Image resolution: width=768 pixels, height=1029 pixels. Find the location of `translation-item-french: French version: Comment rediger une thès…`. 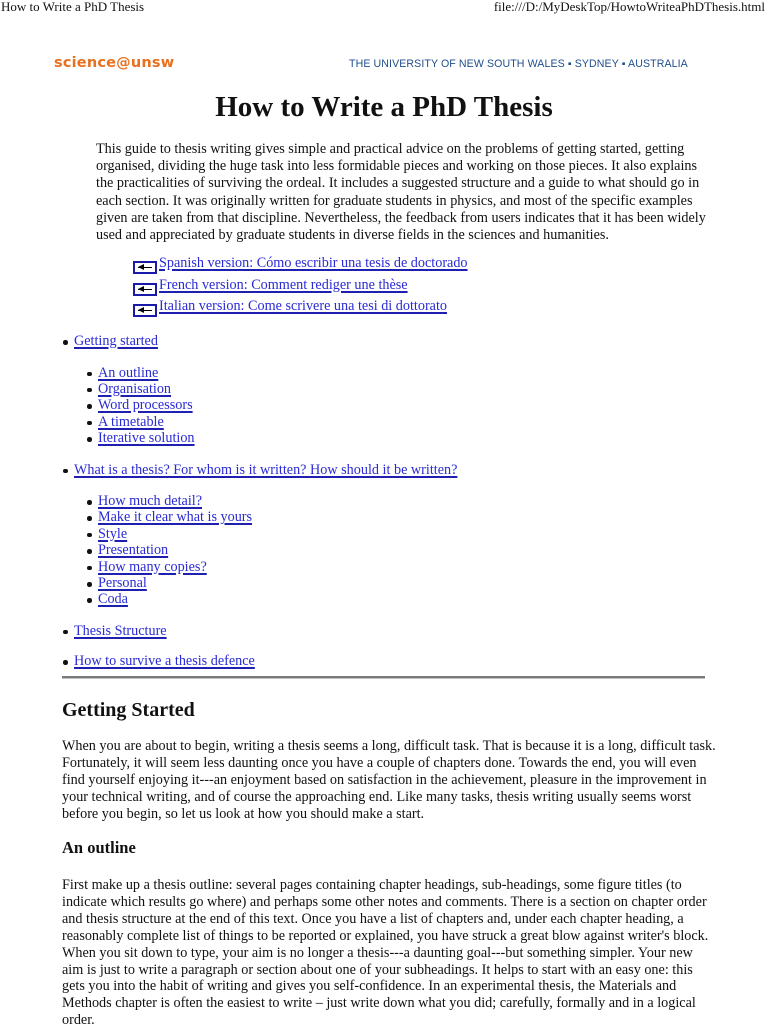

translation-item-french: French version: Comment rediger une thès… is located at coordinates (300, 288).